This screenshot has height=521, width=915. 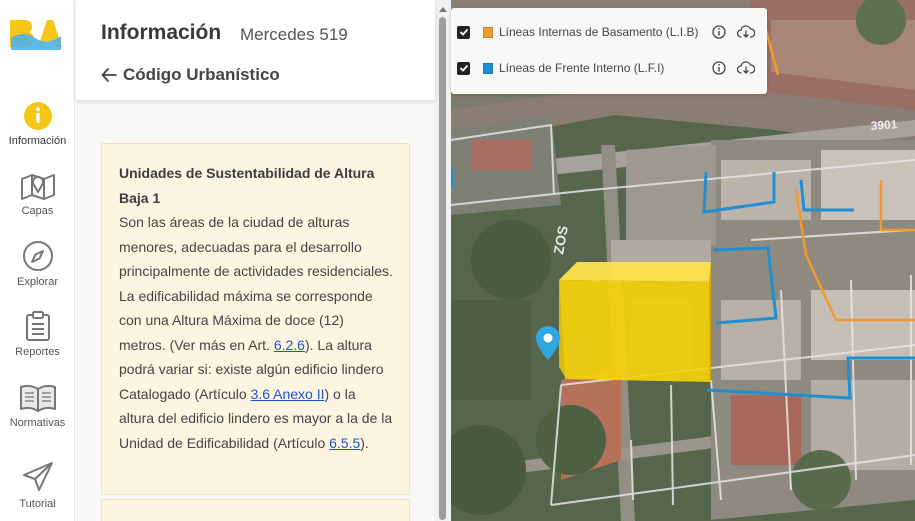 What do you see at coordinates (37, 326) in the screenshot?
I see `clipboard-icon` at bounding box center [37, 326].